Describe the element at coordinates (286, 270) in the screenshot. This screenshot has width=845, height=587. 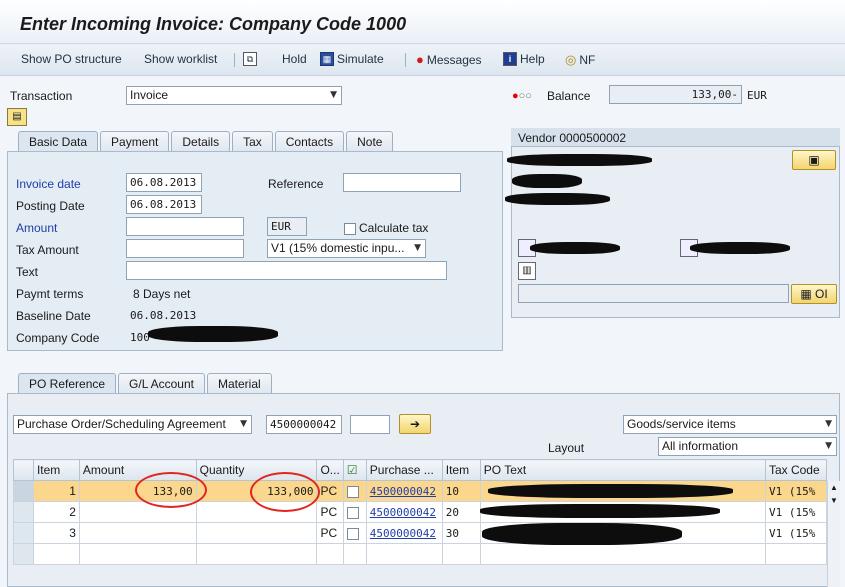
I see `text-field` at that location.